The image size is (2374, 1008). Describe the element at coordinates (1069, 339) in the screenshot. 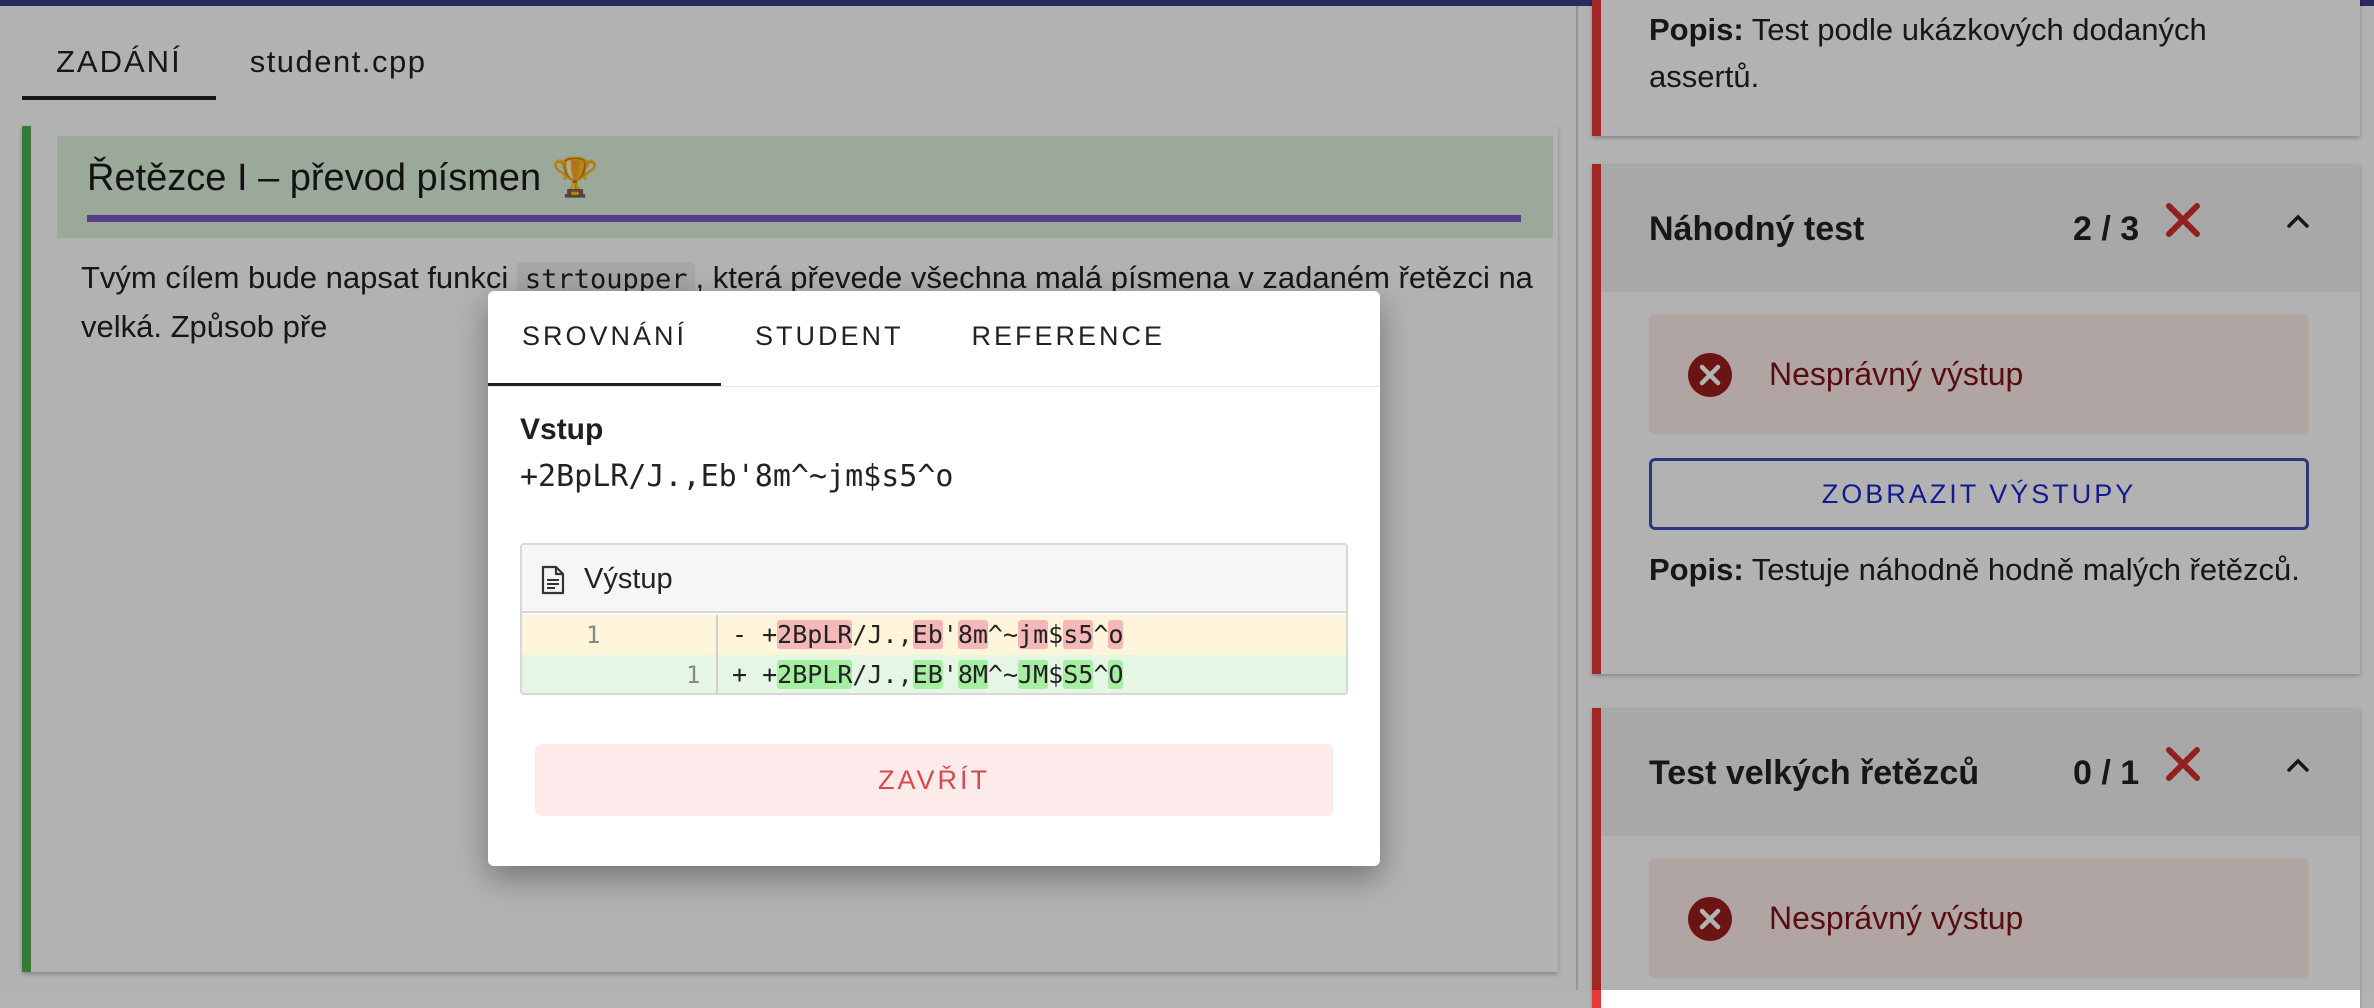

I see `tab-reference: REFERENCE` at that location.